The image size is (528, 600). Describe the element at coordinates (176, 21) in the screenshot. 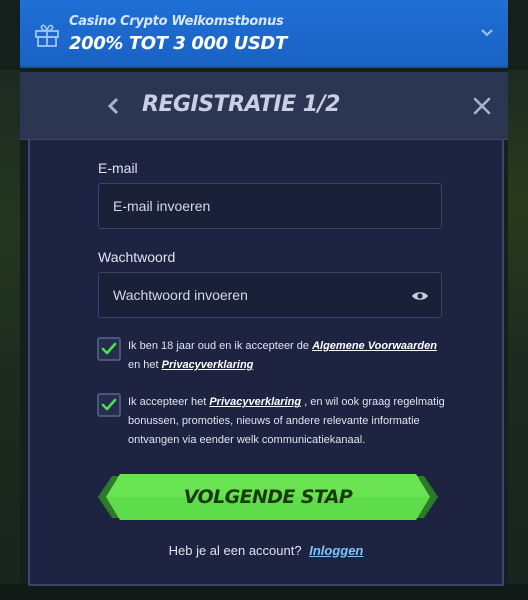

I see `bonus-subtitle: Casino Crypto Welkomstbonus` at that location.